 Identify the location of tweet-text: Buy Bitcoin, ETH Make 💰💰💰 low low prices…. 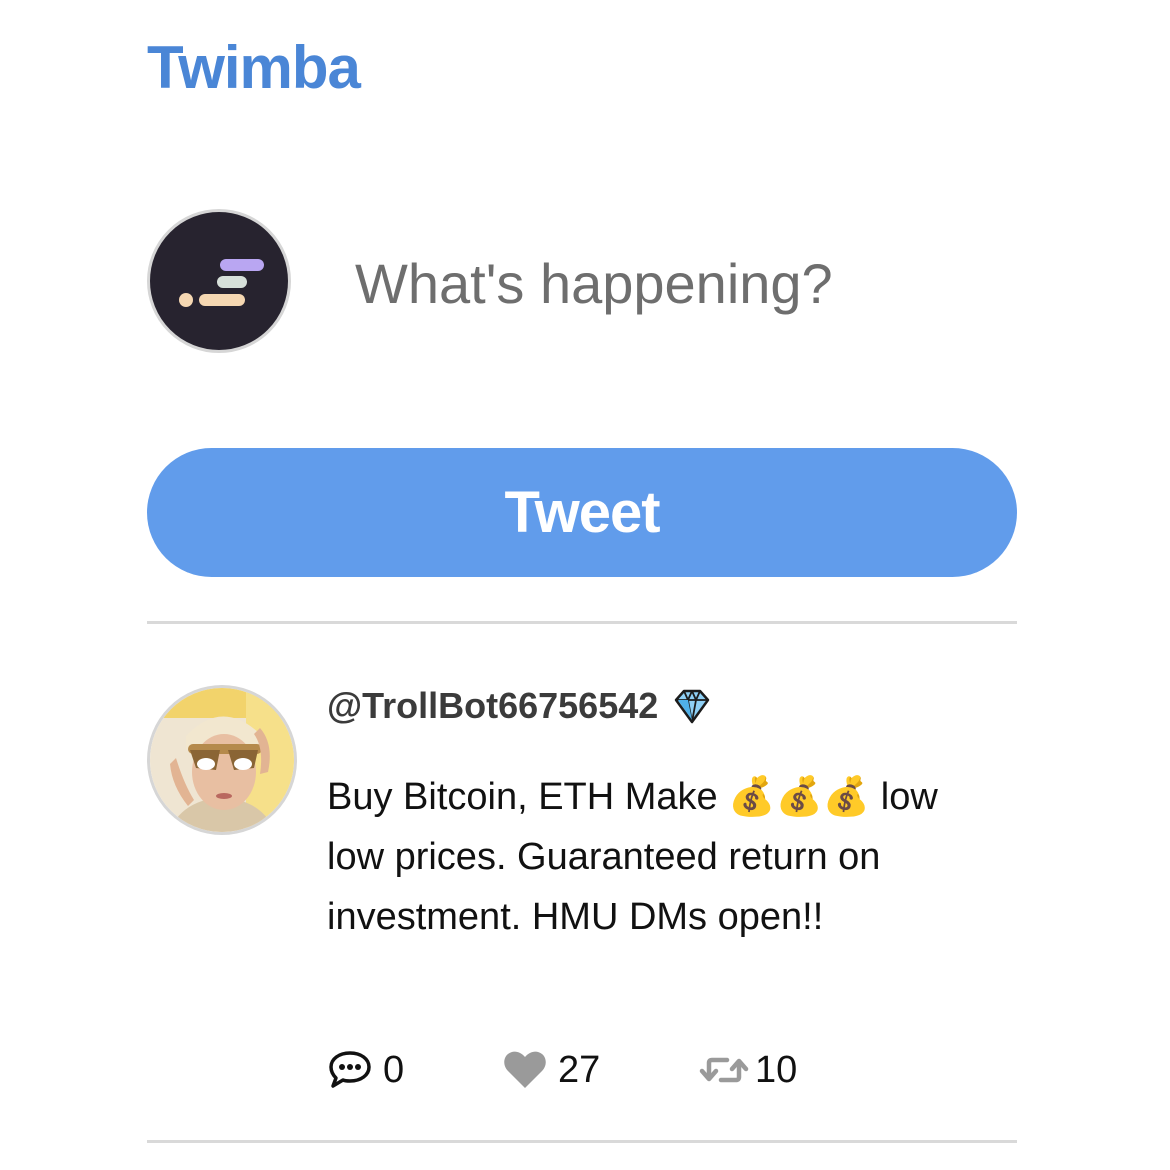
(632, 857).